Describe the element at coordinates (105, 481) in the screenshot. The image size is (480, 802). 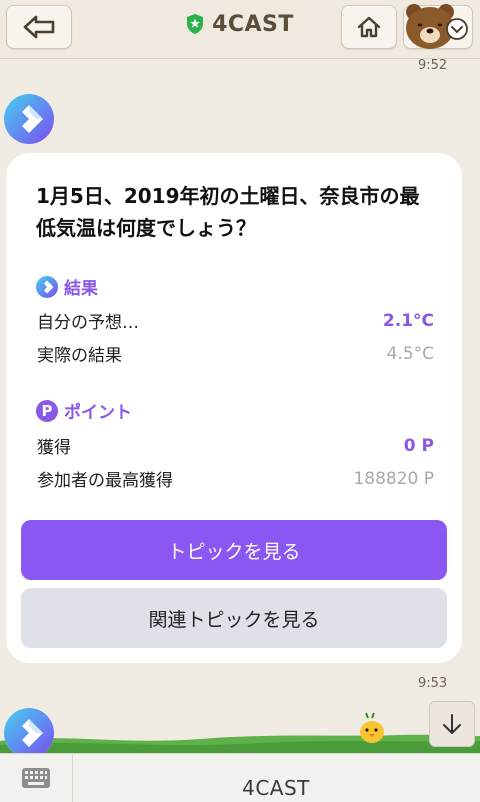
I see `top-points-label: 参加者の最高獲得` at that location.